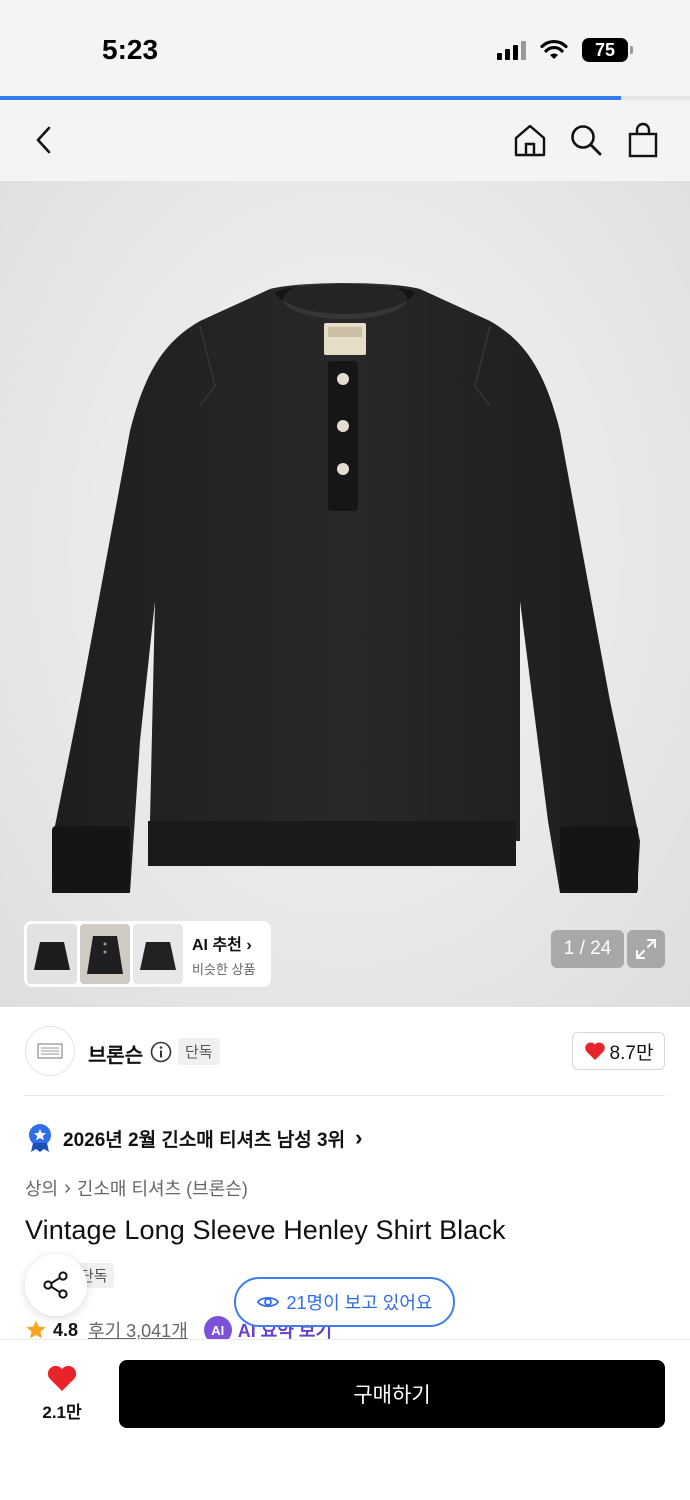 The height and width of the screenshot is (1500, 690). What do you see at coordinates (66, 1329) in the screenshot?
I see `rating-value: 4.8` at bounding box center [66, 1329].